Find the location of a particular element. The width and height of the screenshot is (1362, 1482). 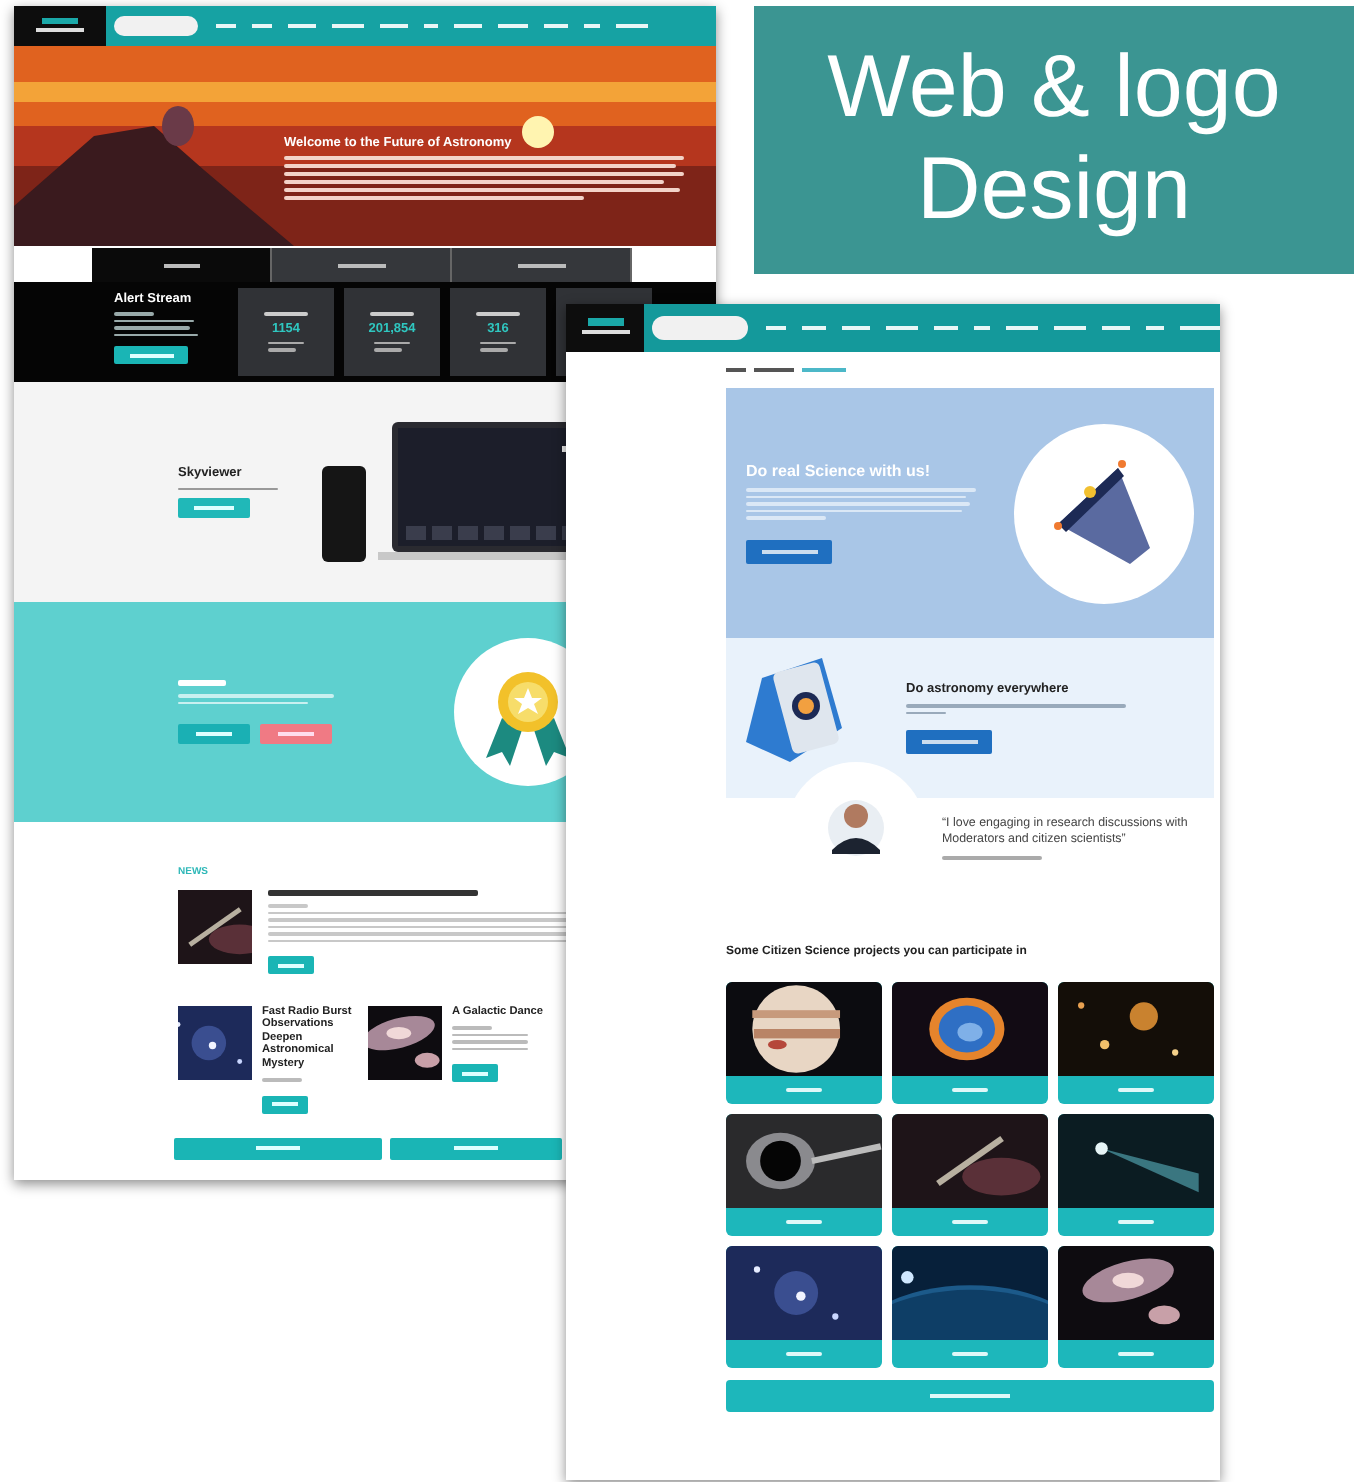

hero-button is located at coordinates (789, 551).